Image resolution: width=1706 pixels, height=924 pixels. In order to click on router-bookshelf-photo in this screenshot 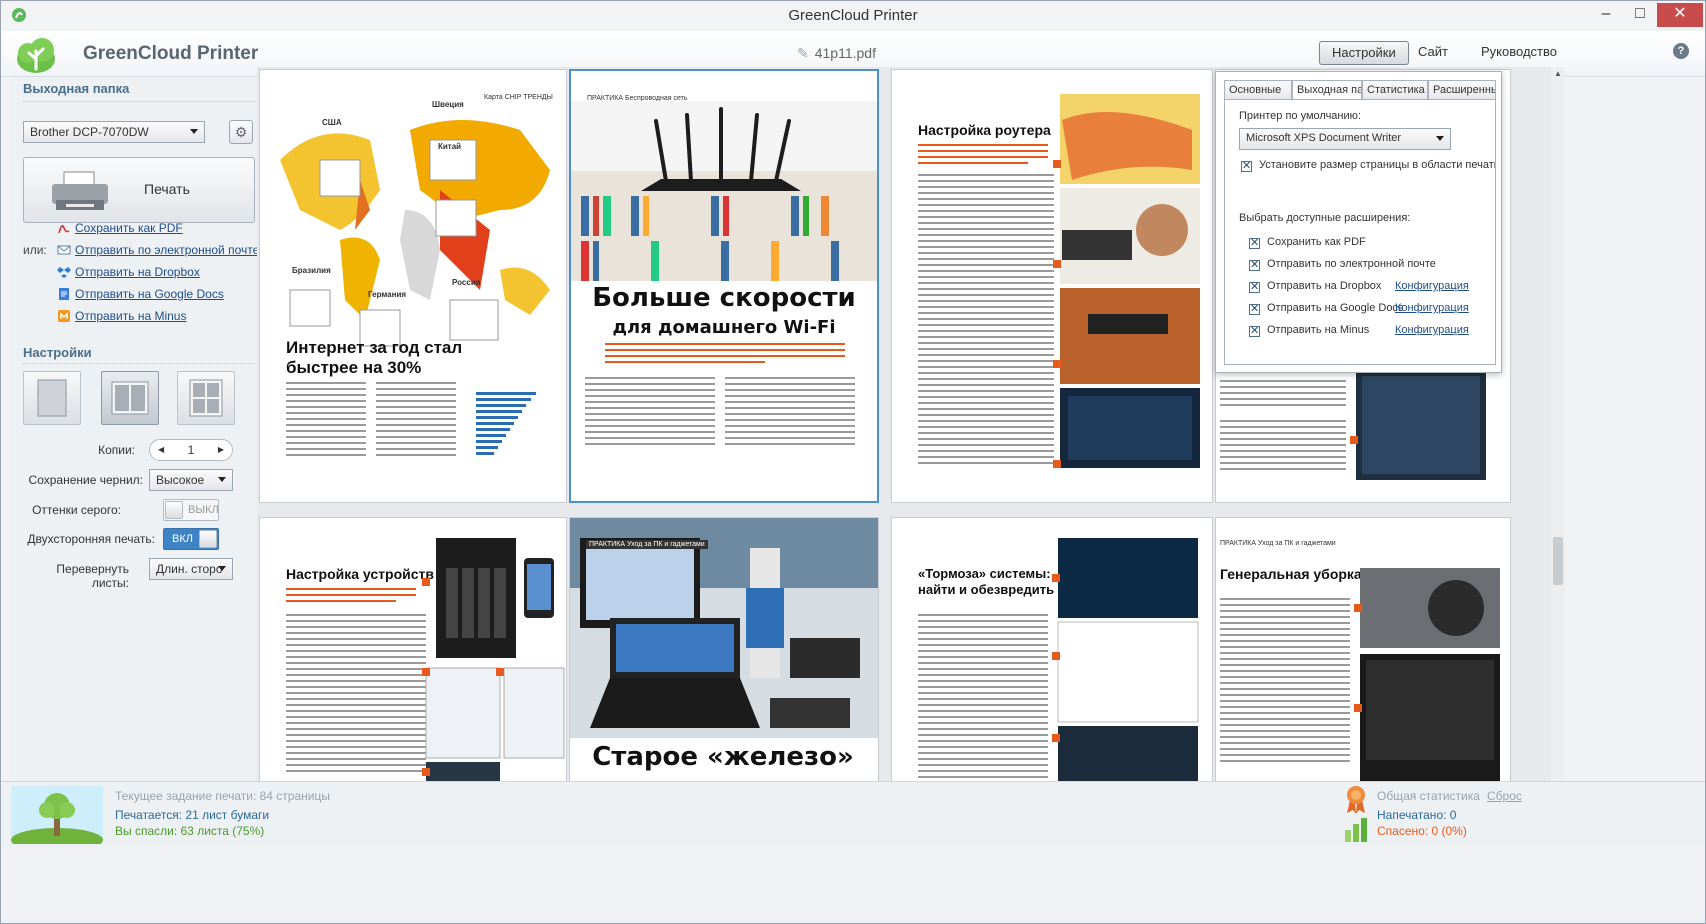, I will do `click(724, 191)`.